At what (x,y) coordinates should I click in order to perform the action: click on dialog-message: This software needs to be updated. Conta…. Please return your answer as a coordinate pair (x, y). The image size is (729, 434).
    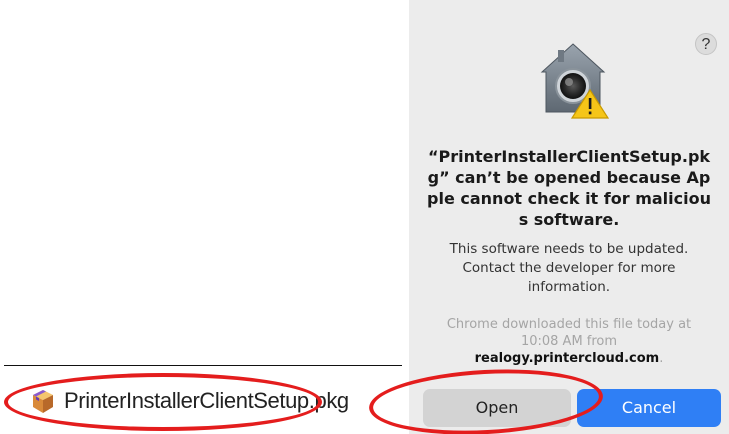
    Looking at the image, I should click on (569, 268).